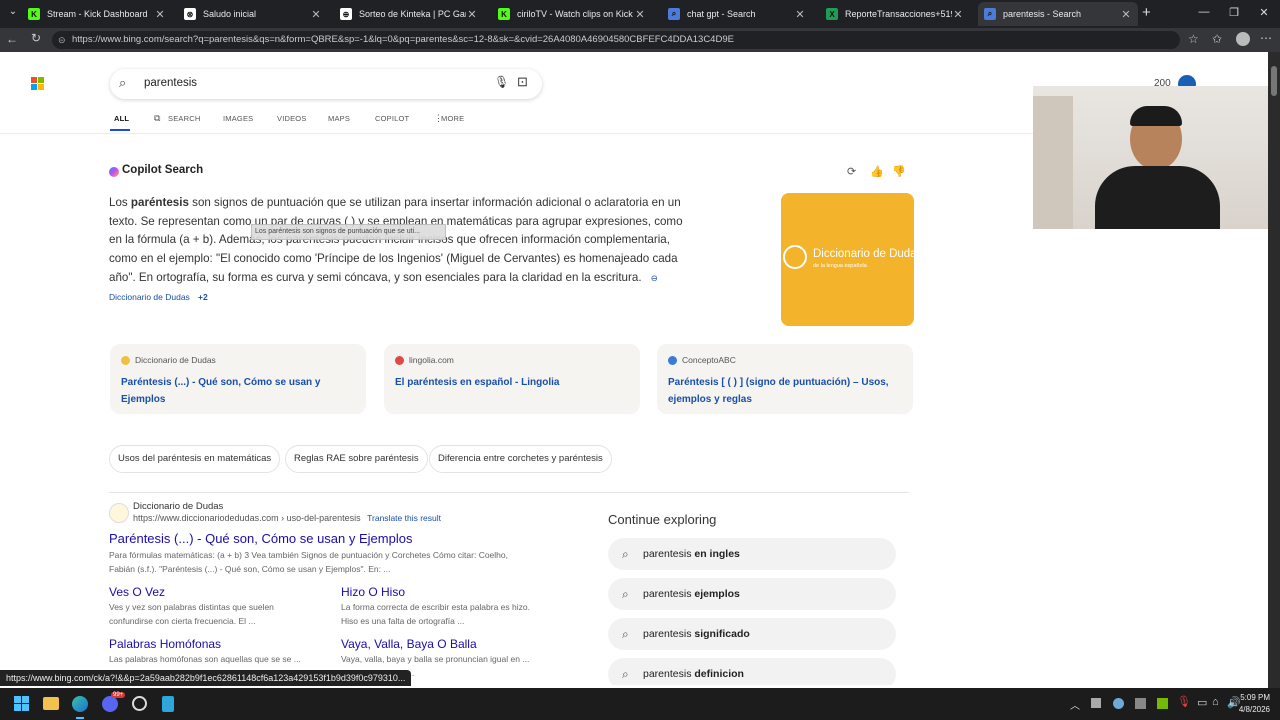  I want to click on restore-button: ❐, so click(1234, 12).